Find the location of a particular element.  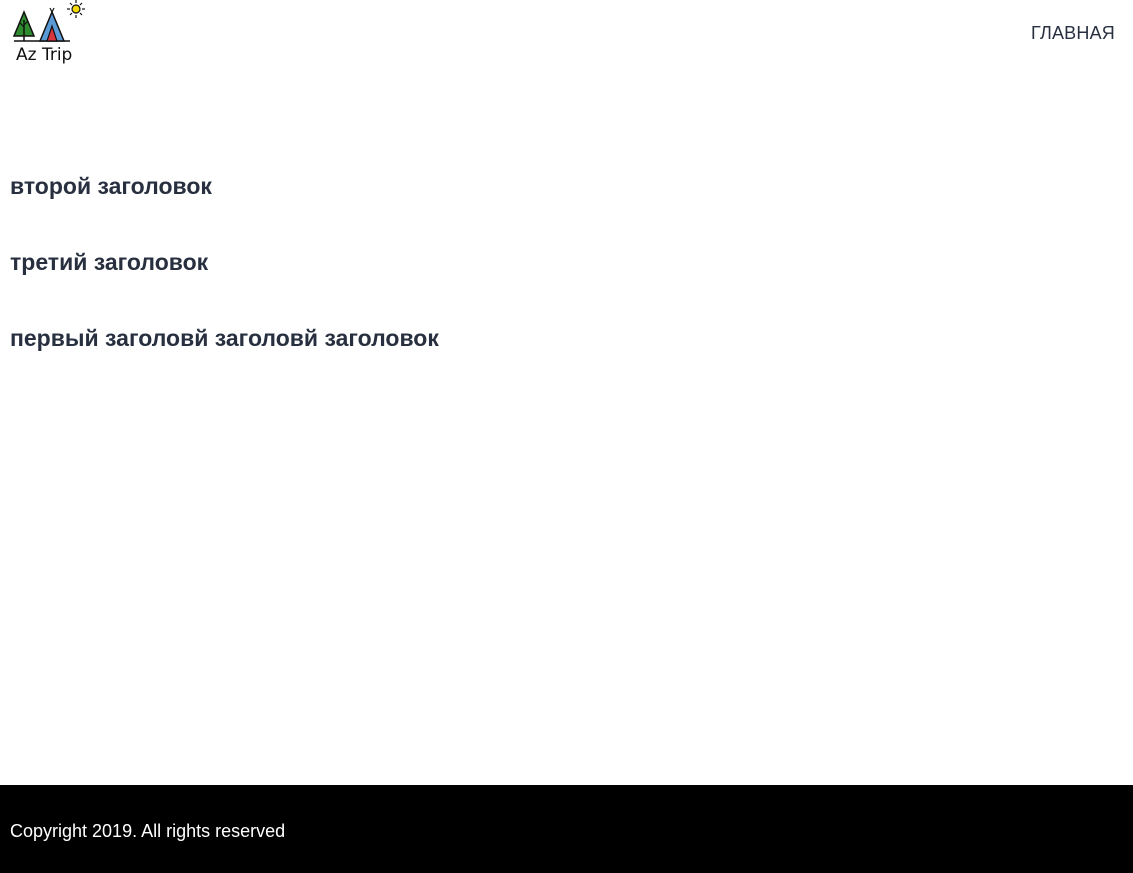

tent-tree-sun-logo-icon is located at coordinates (48, 21).